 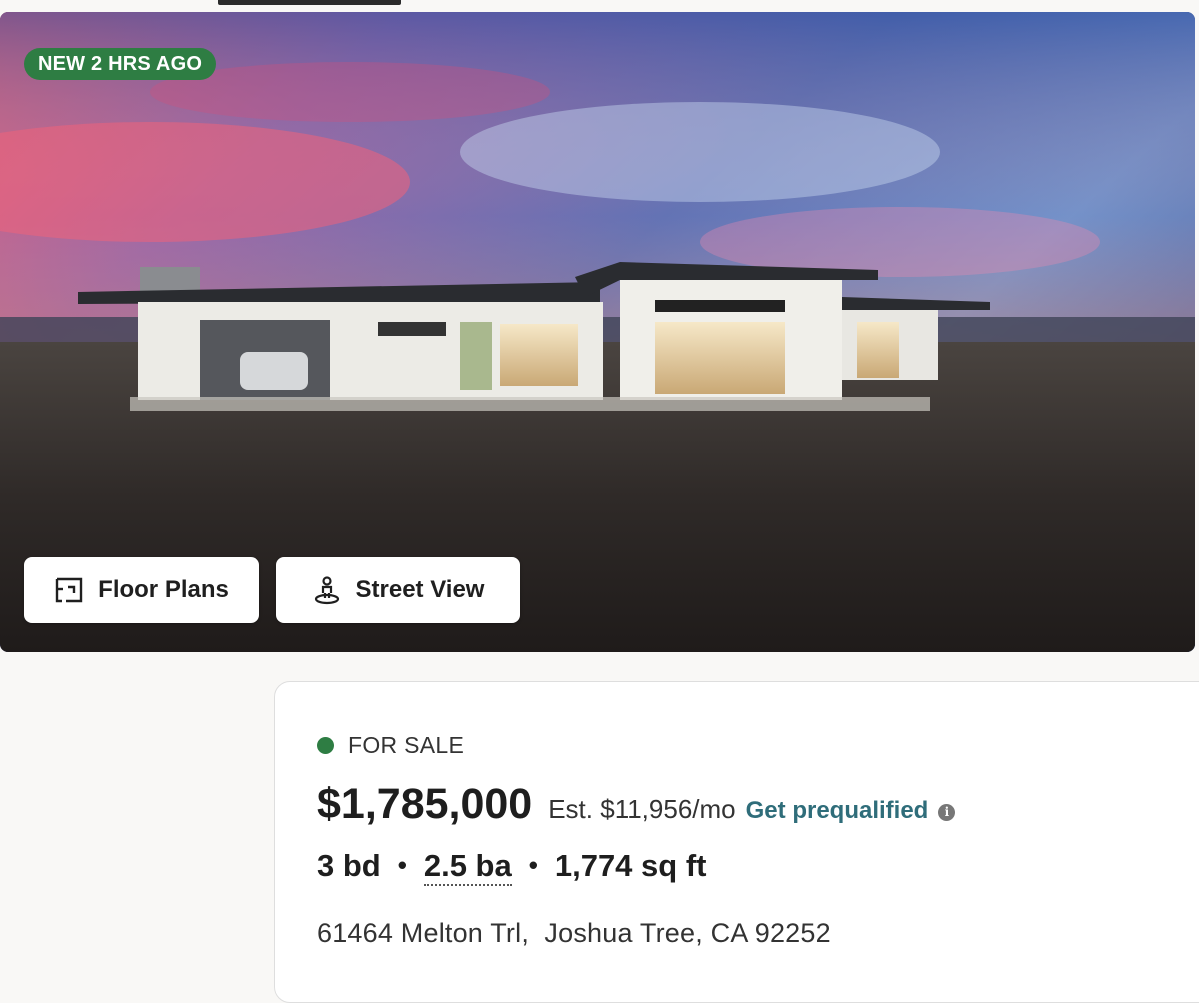 I want to click on street-view-person-icon, so click(x=327, y=590).